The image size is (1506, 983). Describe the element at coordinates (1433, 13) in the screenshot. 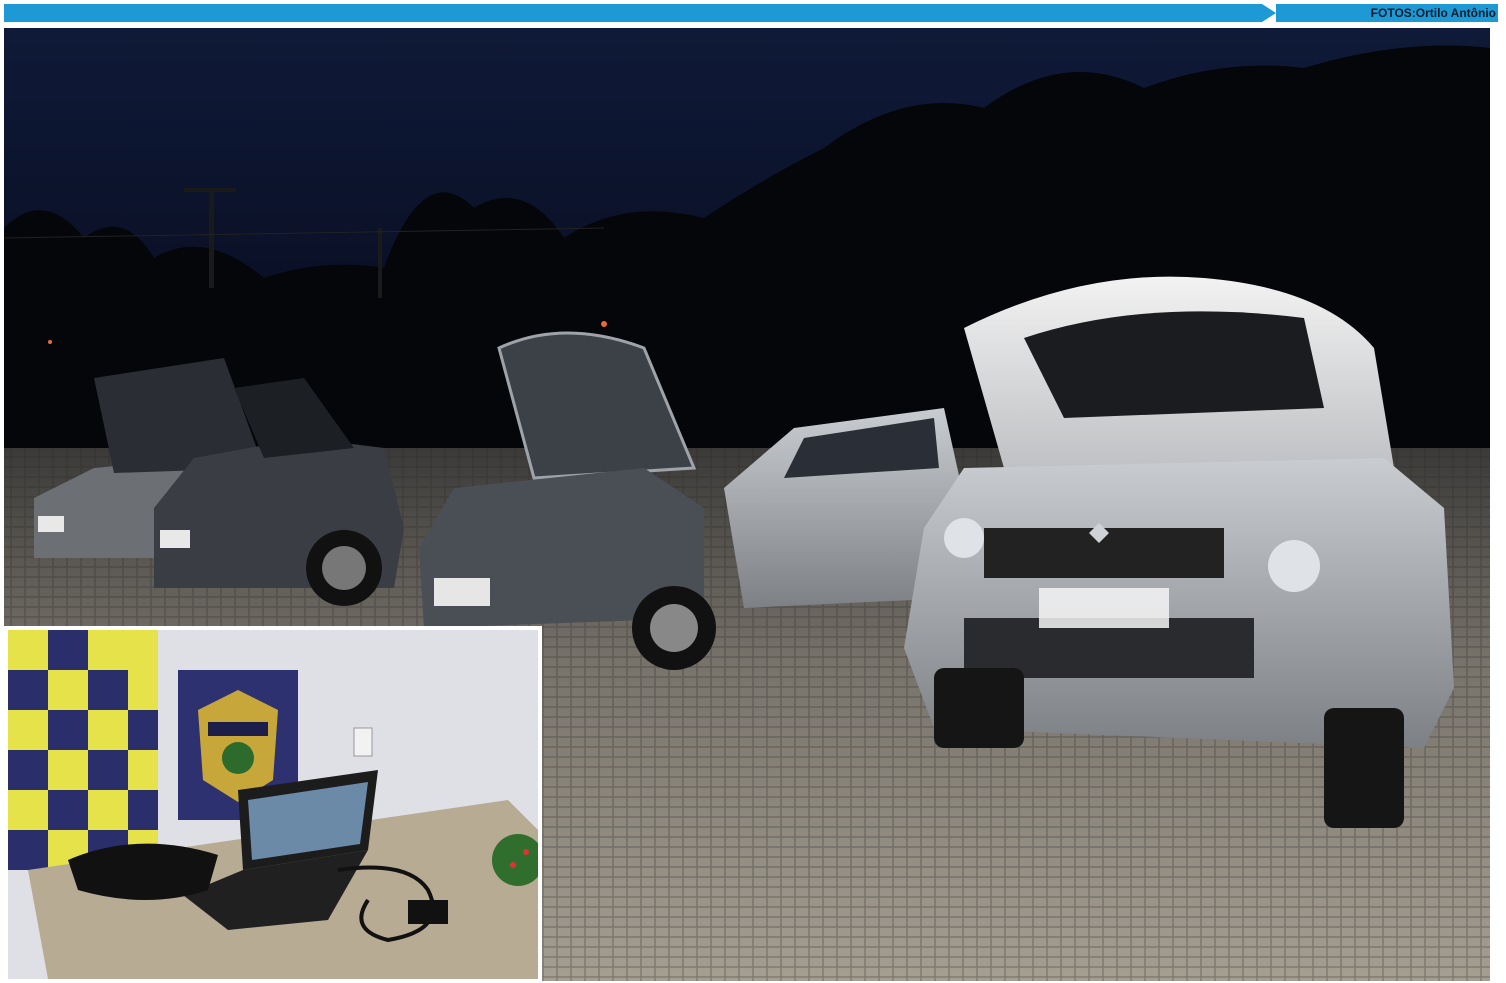

I see `photo-credit: FOTOS:Ortilo Antônio` at that location.